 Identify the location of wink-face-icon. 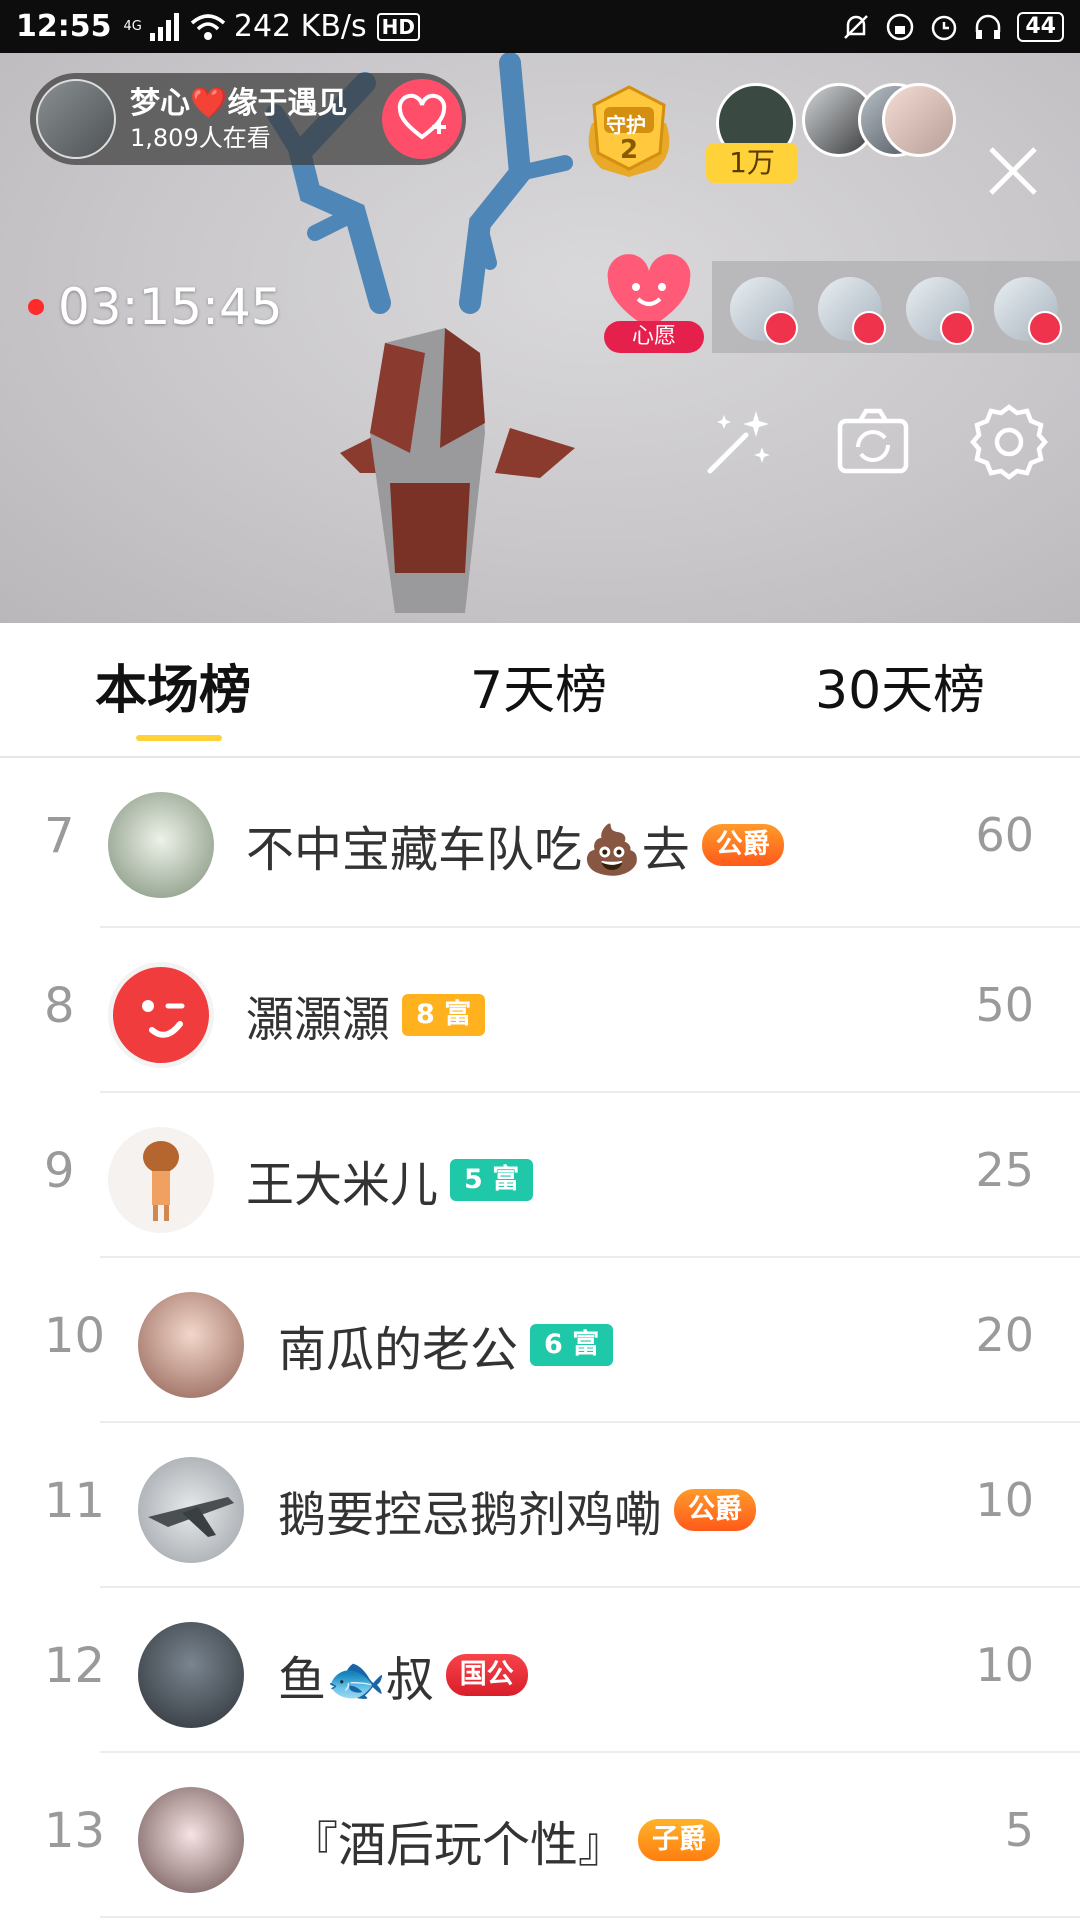
(161, 1015).